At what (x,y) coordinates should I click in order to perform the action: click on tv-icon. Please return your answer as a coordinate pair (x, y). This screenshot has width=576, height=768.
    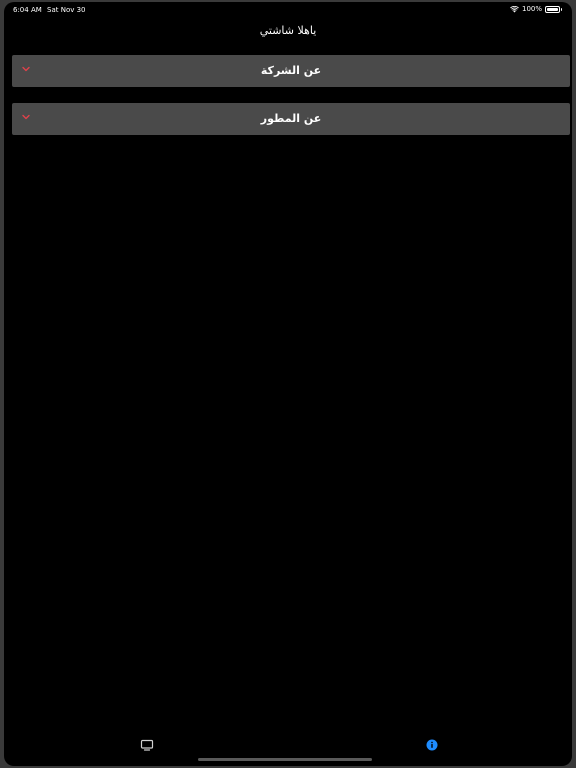
    Looking at the image, I should click on (147, 745).